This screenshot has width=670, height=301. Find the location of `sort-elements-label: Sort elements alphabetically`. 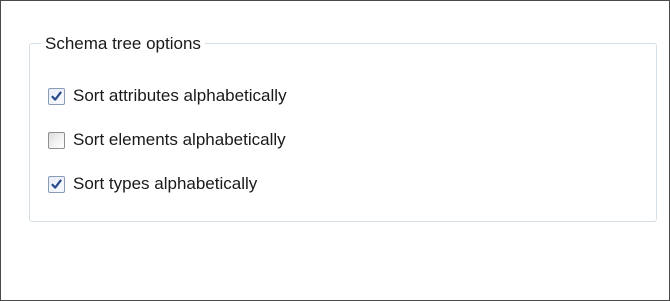

sort-elements-label: Sort elements alphabetically is located at coordinates (179, 139).